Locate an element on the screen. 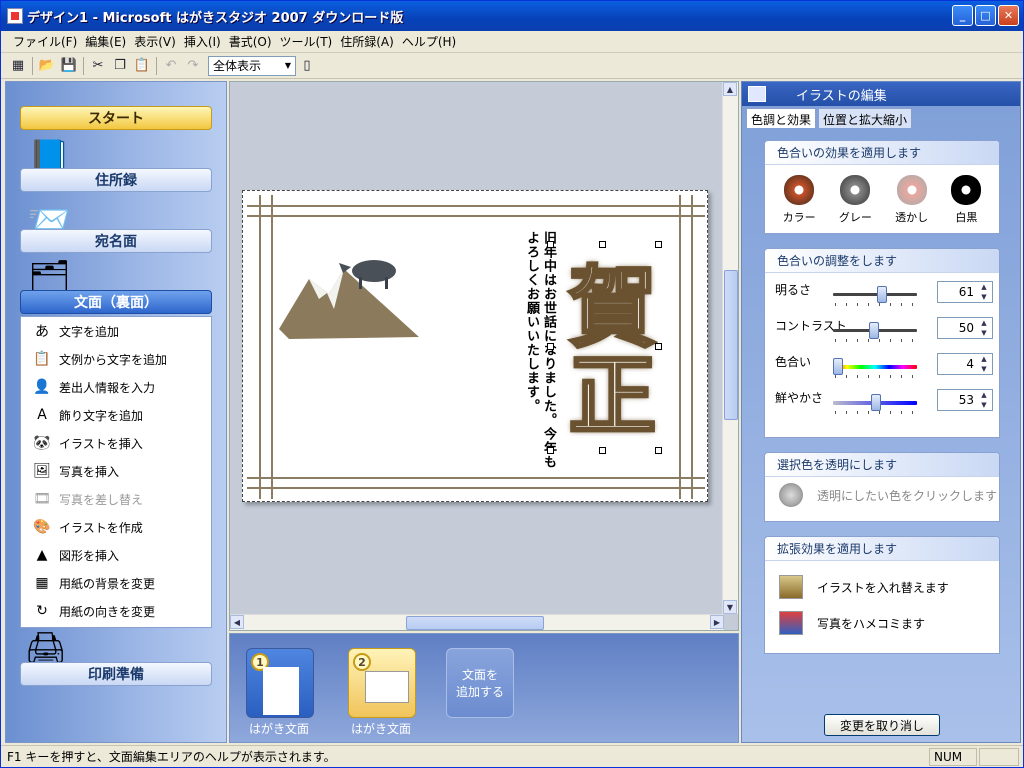 The image size is (1024, 768). vertical-scrollbar: ▲ ▼ is located at coordinates (730, 348).